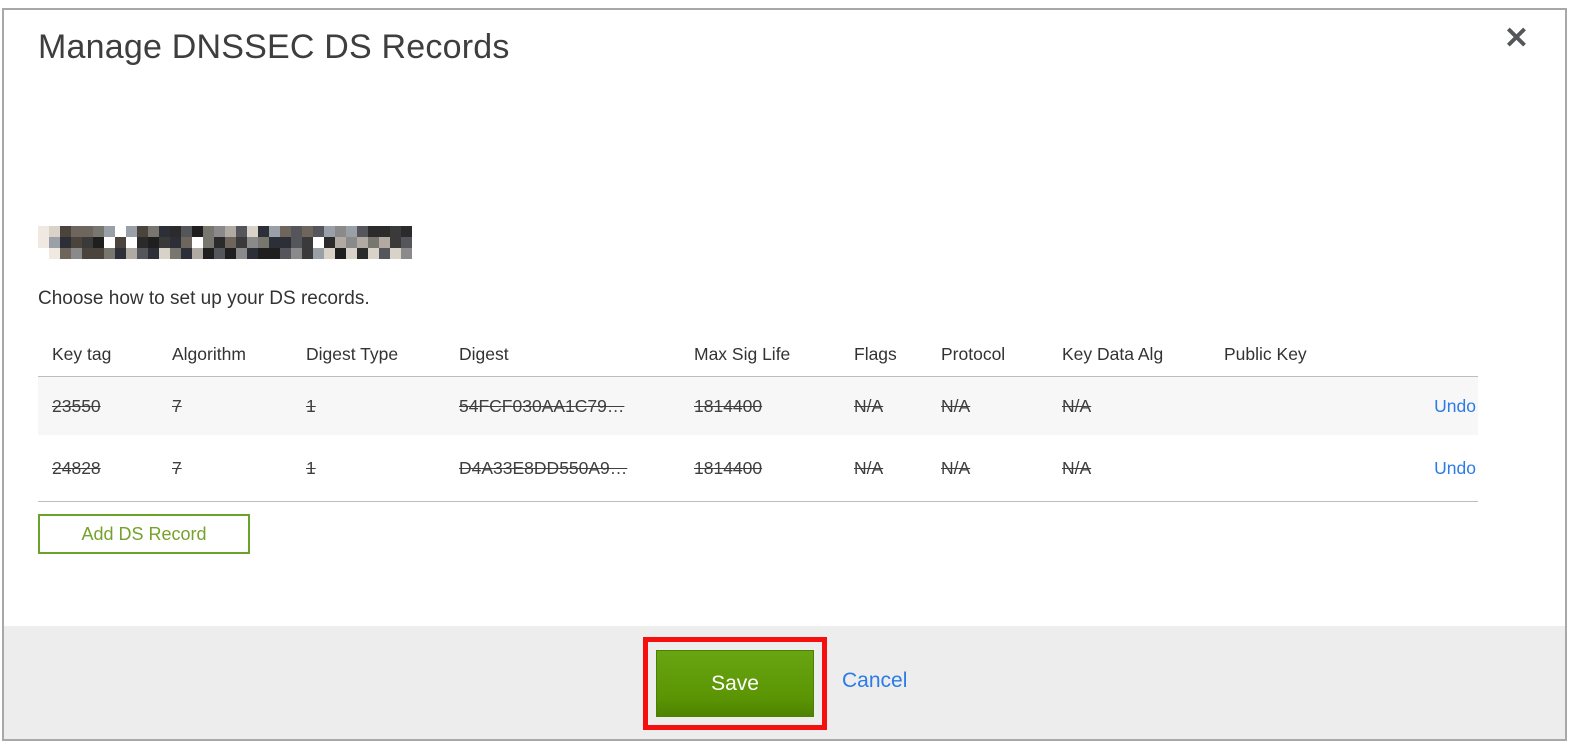 This screenshot has height=746, width=1574. What do you see at coordinates (875, 353) in the screenshot?
I see `col-header-flags: Flags` at bounding box center [875, 353].